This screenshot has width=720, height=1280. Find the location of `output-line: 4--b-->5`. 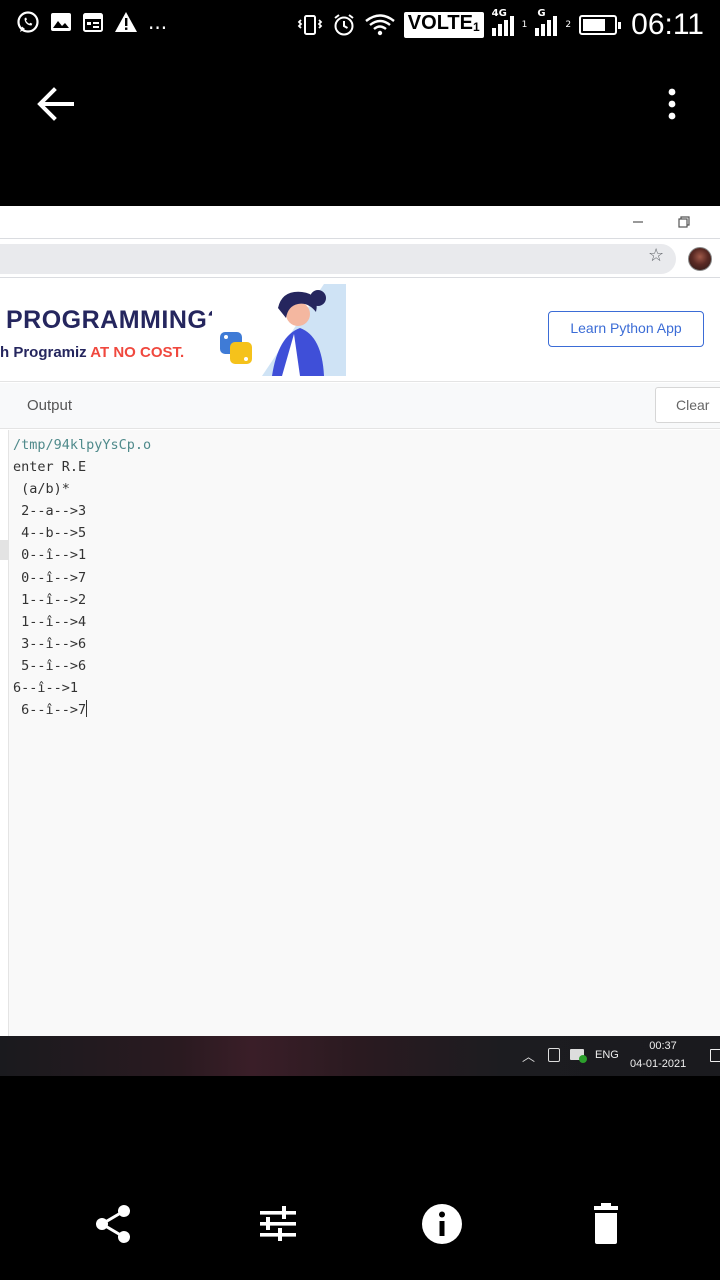

output-line: 4--b-->5 is located at coordinates (50, 533).